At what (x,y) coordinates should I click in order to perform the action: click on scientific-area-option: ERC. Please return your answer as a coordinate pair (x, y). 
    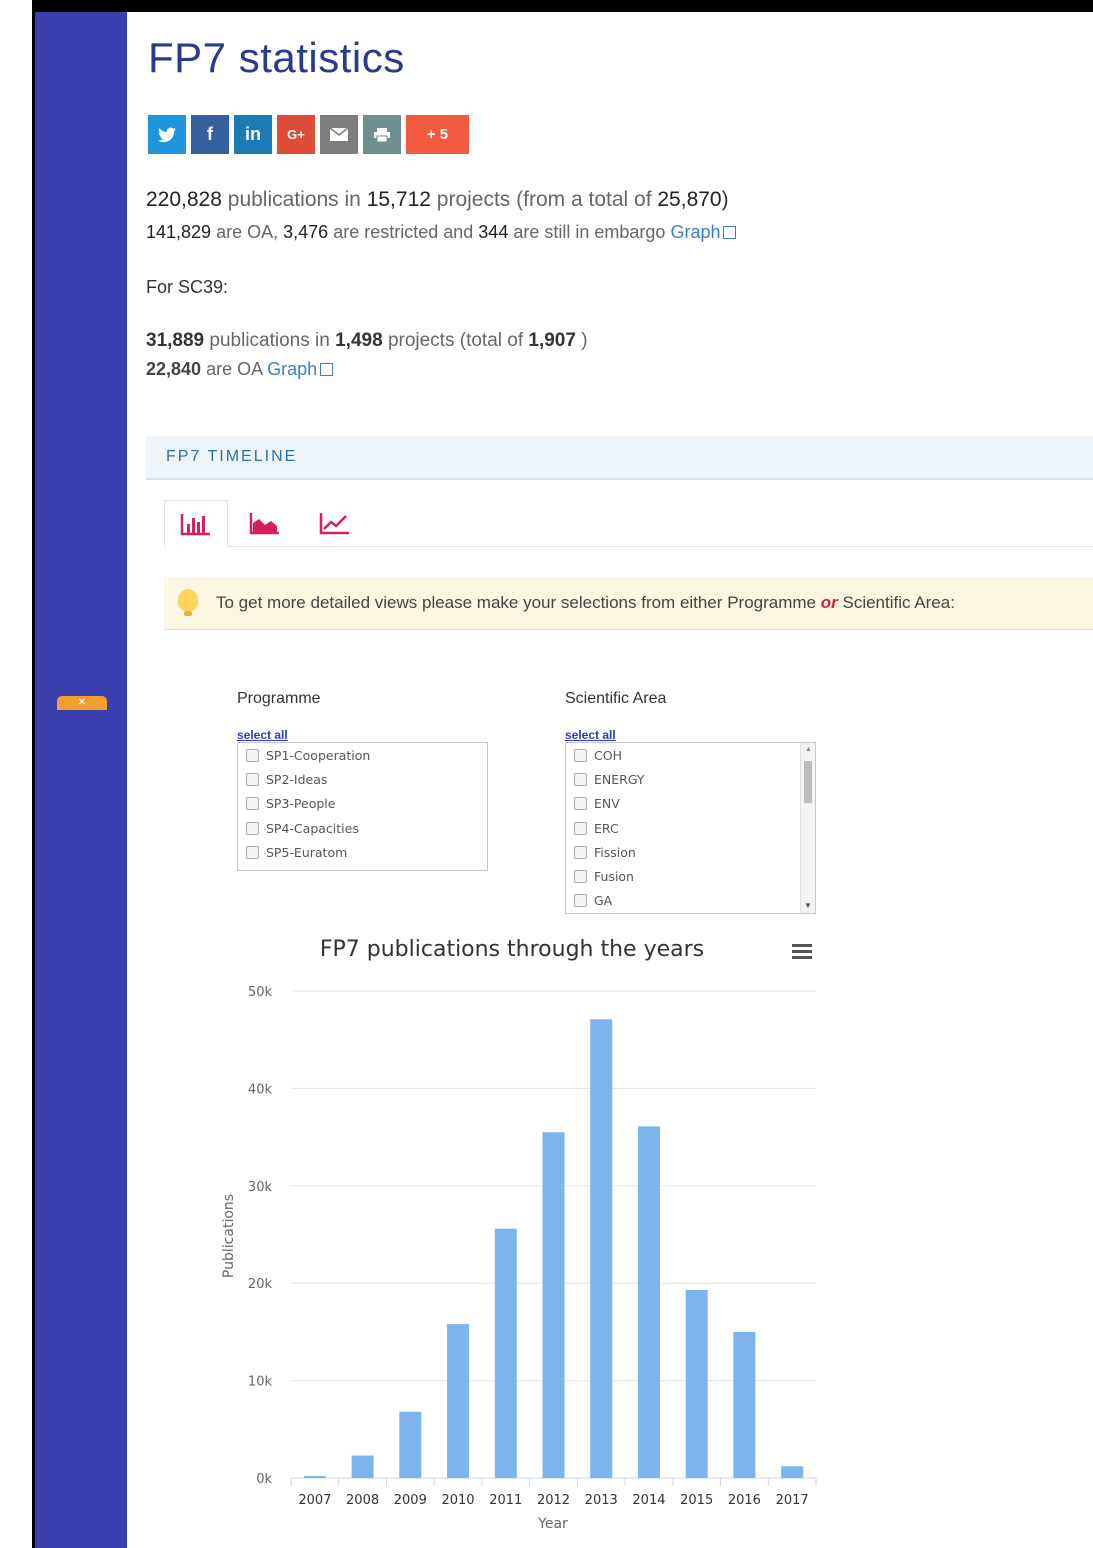
    Looking at the image, I should click on (690, 828).